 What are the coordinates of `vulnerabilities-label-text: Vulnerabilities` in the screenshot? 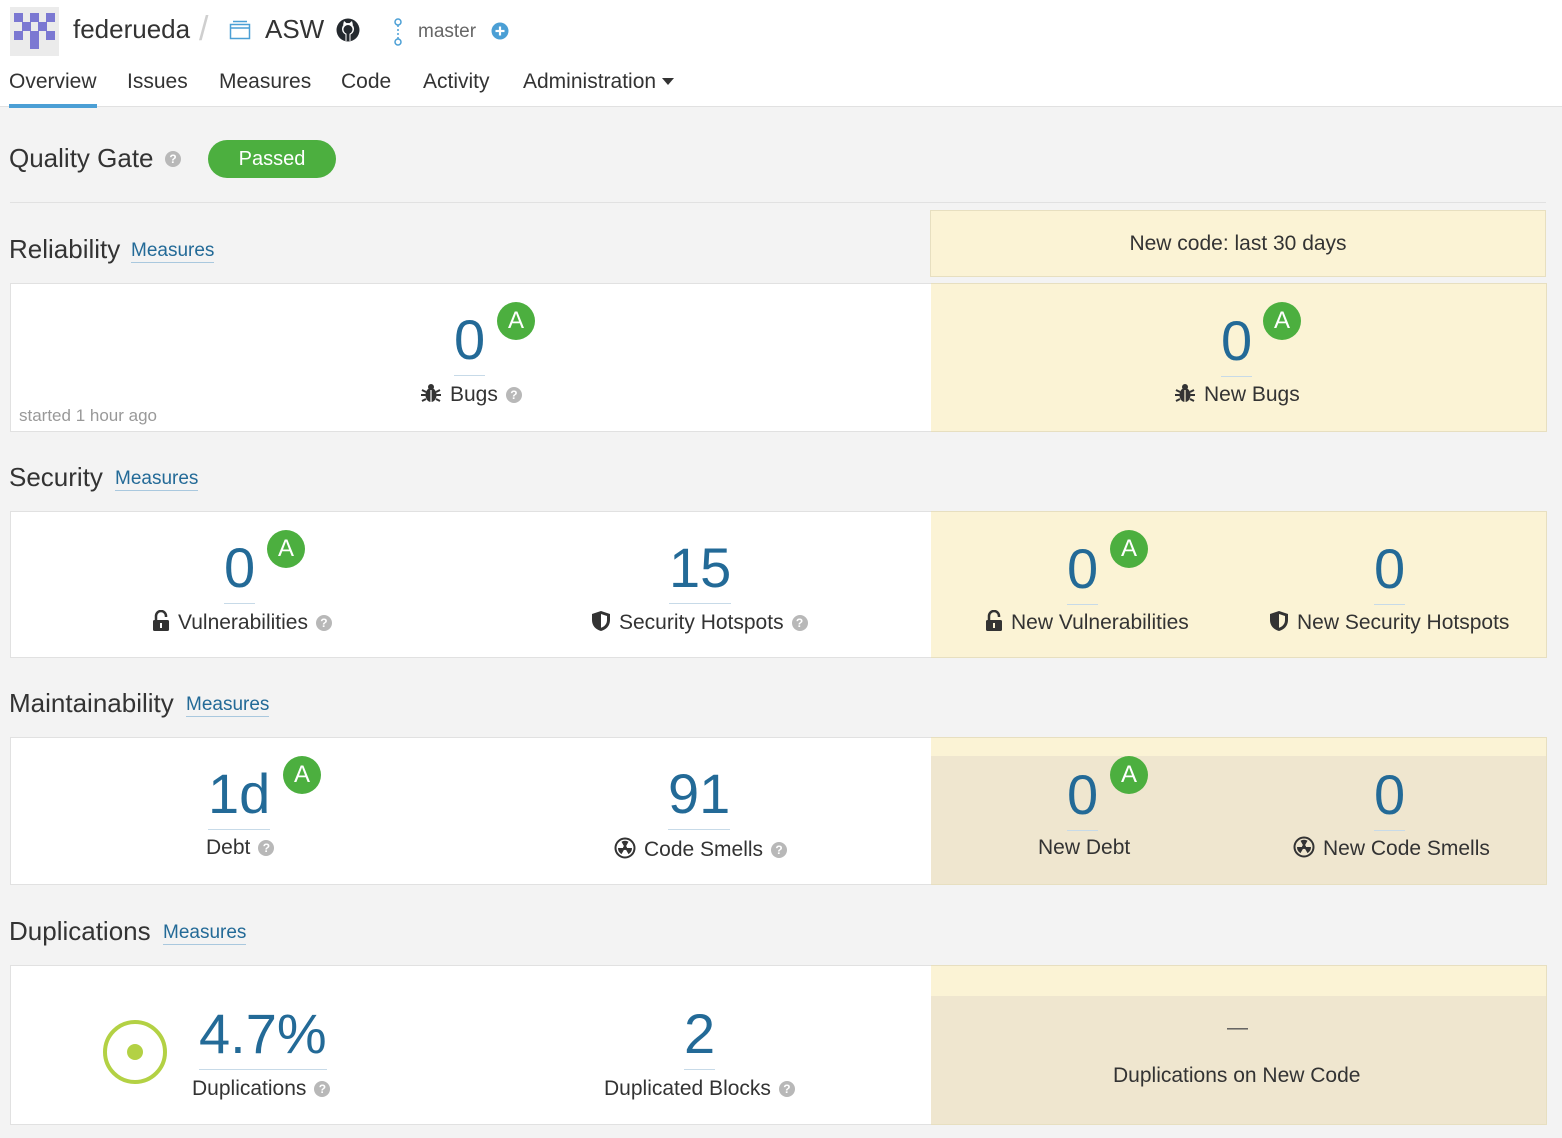 It's located at (243, 622).